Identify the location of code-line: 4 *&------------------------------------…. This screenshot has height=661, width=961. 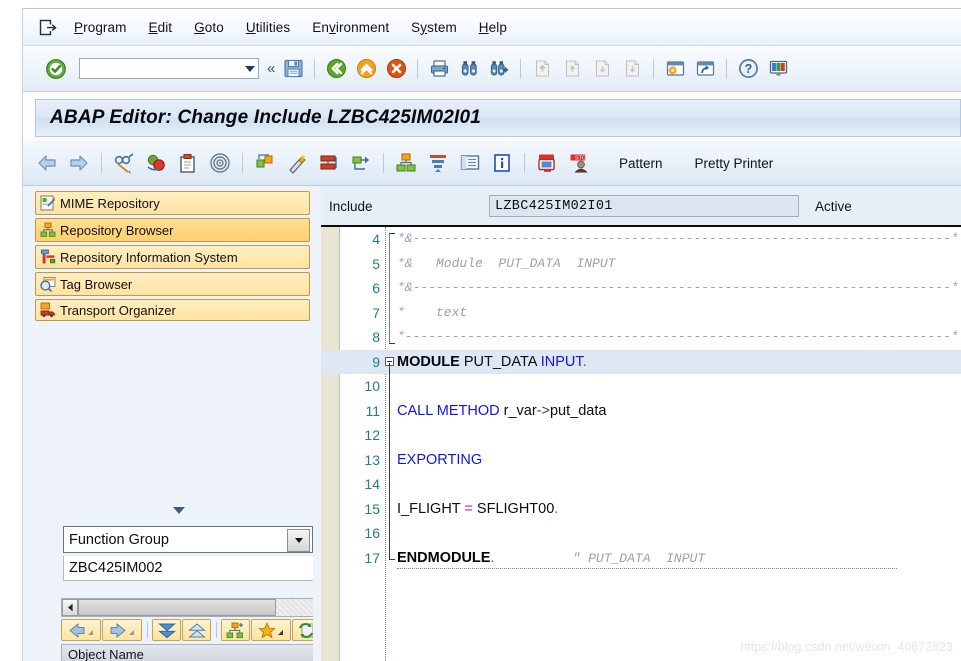
(641, 239).